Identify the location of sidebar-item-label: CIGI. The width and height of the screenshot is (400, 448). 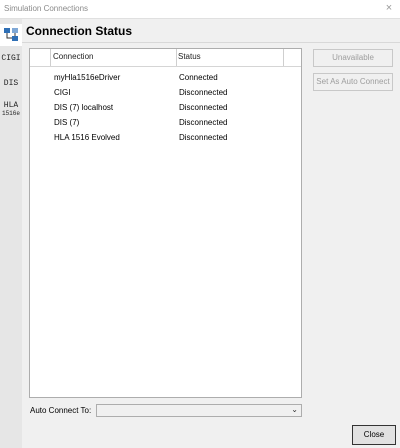
(11, 58).